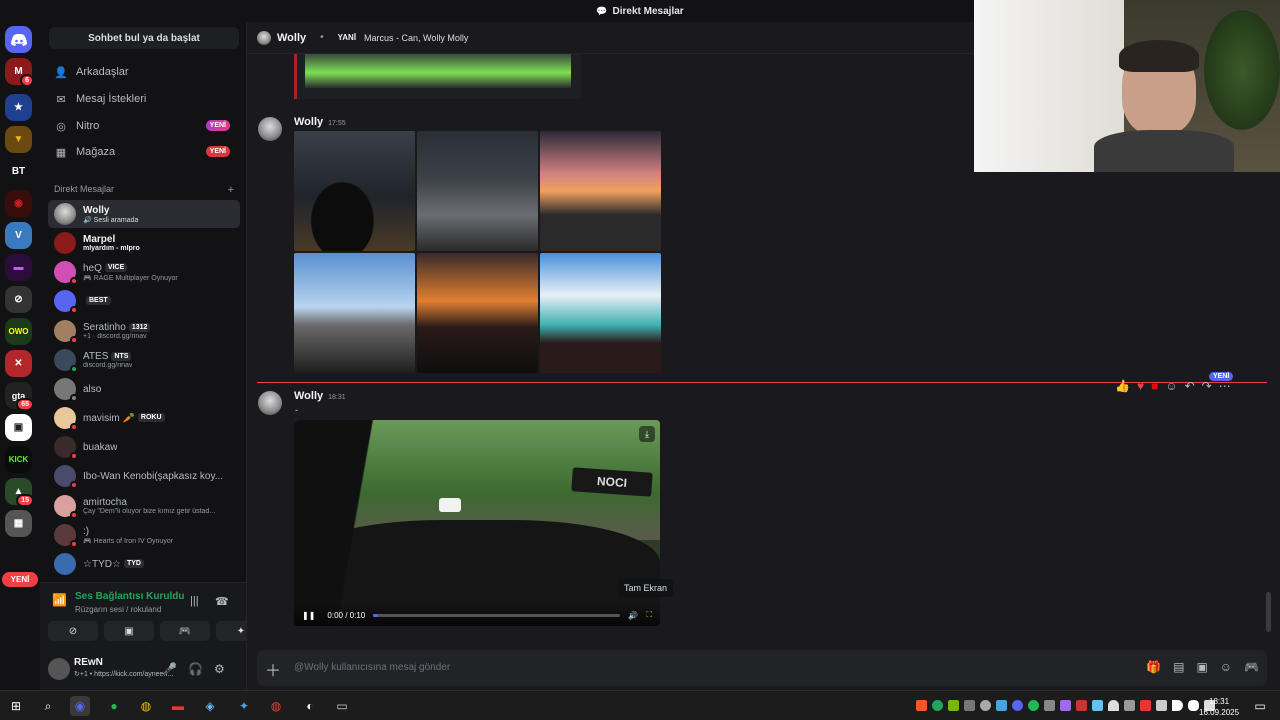 This screenshot has width=1280, height=720. Describe the element at coordinates (19, 396) in the screenshot. I see `server-gta: gta 65` at that location.